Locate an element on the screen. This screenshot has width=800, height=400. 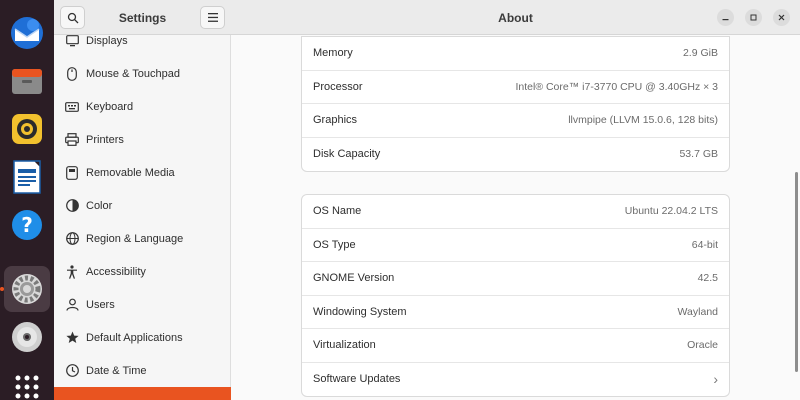
sidebar-item-label: Printers is located at coordinates (105, 139).